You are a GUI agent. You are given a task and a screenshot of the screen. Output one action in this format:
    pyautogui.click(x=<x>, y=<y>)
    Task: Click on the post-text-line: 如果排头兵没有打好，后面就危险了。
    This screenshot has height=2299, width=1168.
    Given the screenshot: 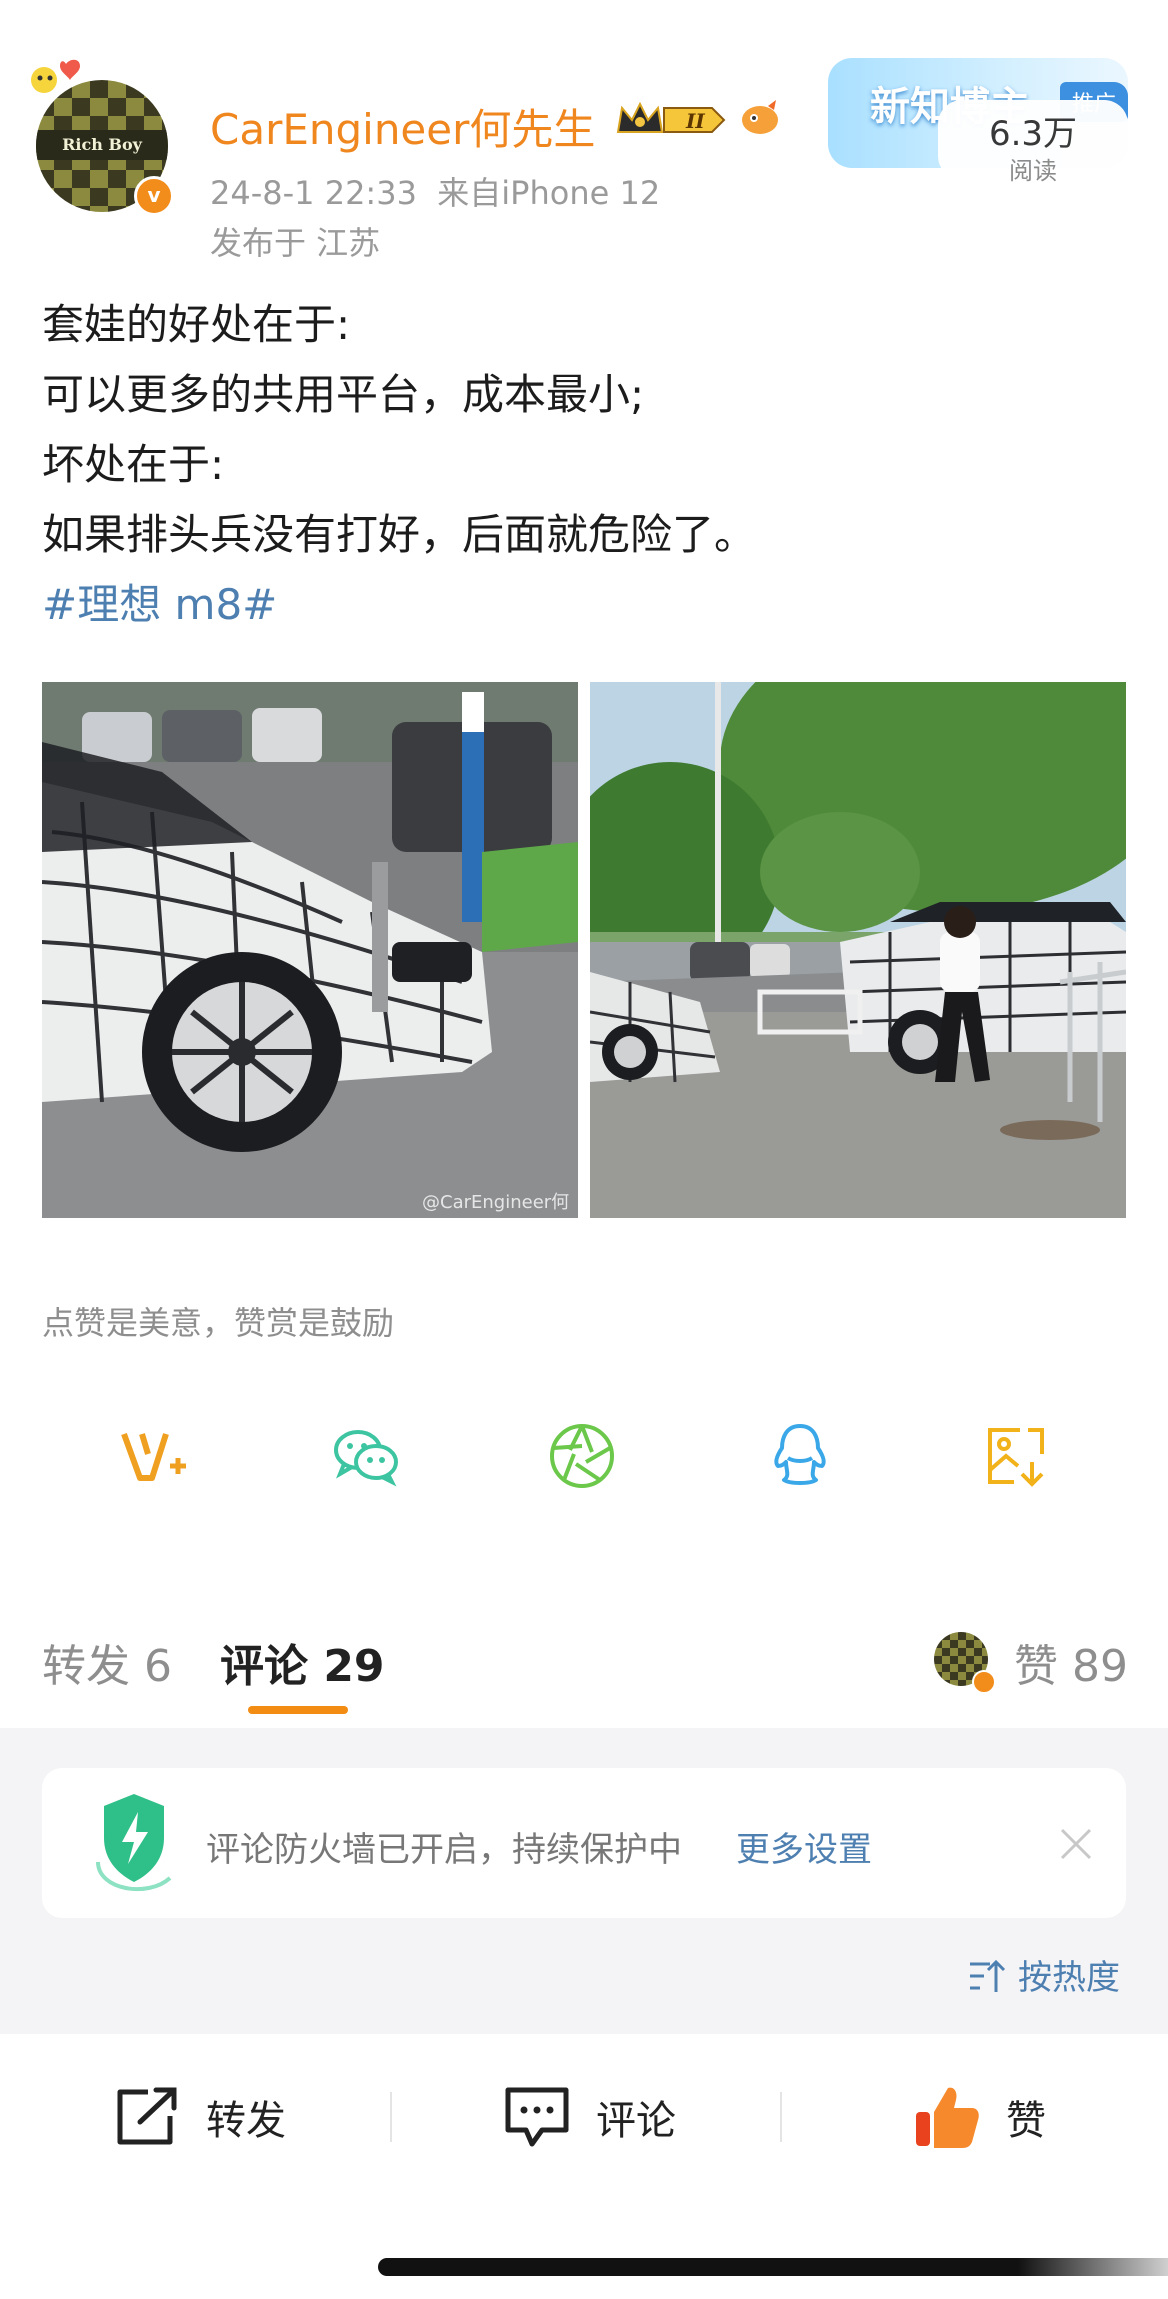 What is the action you would take?
    pyautogui.click(x=399, y=534)
    